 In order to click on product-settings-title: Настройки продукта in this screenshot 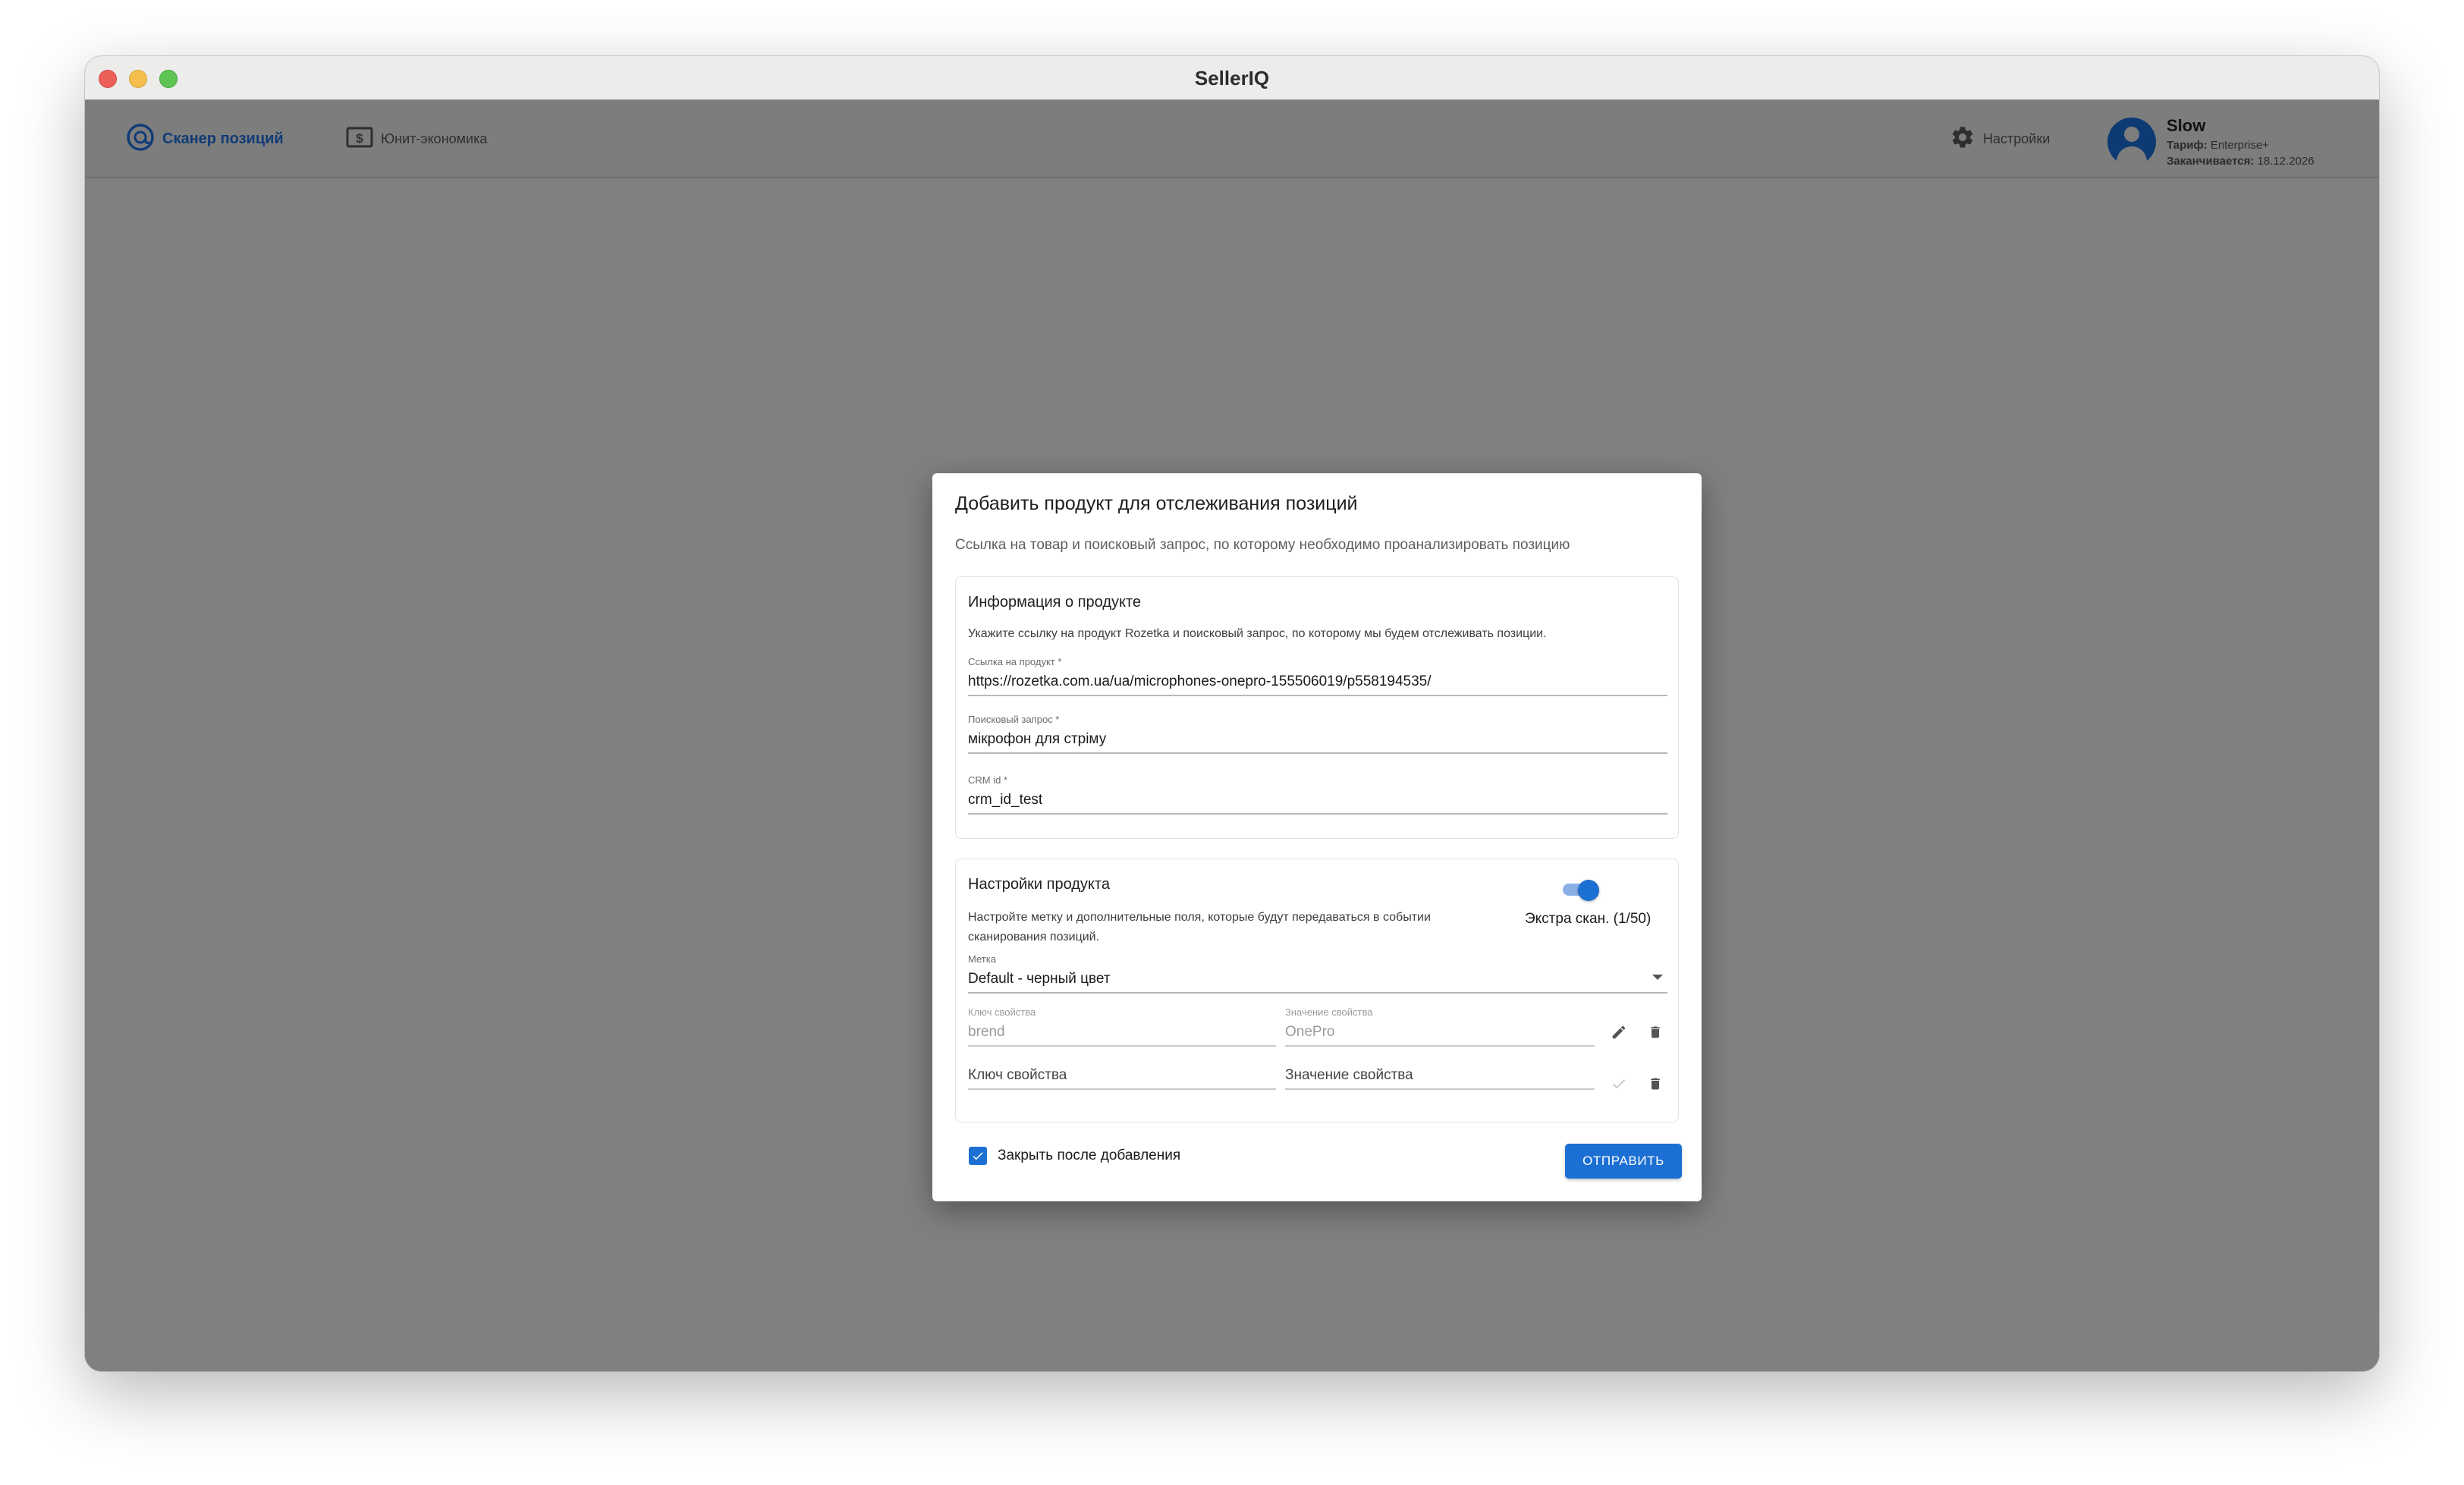, I will do `click(1039, 884)`.